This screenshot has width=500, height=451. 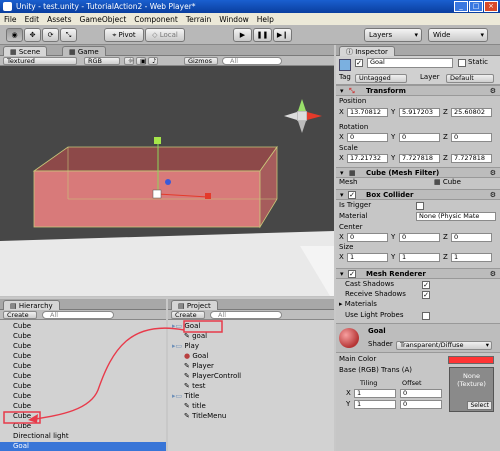 What do you see at coordinates (419, 112) in the screenshot?
I see `position-y-field: 5.917203` at bounding box center [419, 112].